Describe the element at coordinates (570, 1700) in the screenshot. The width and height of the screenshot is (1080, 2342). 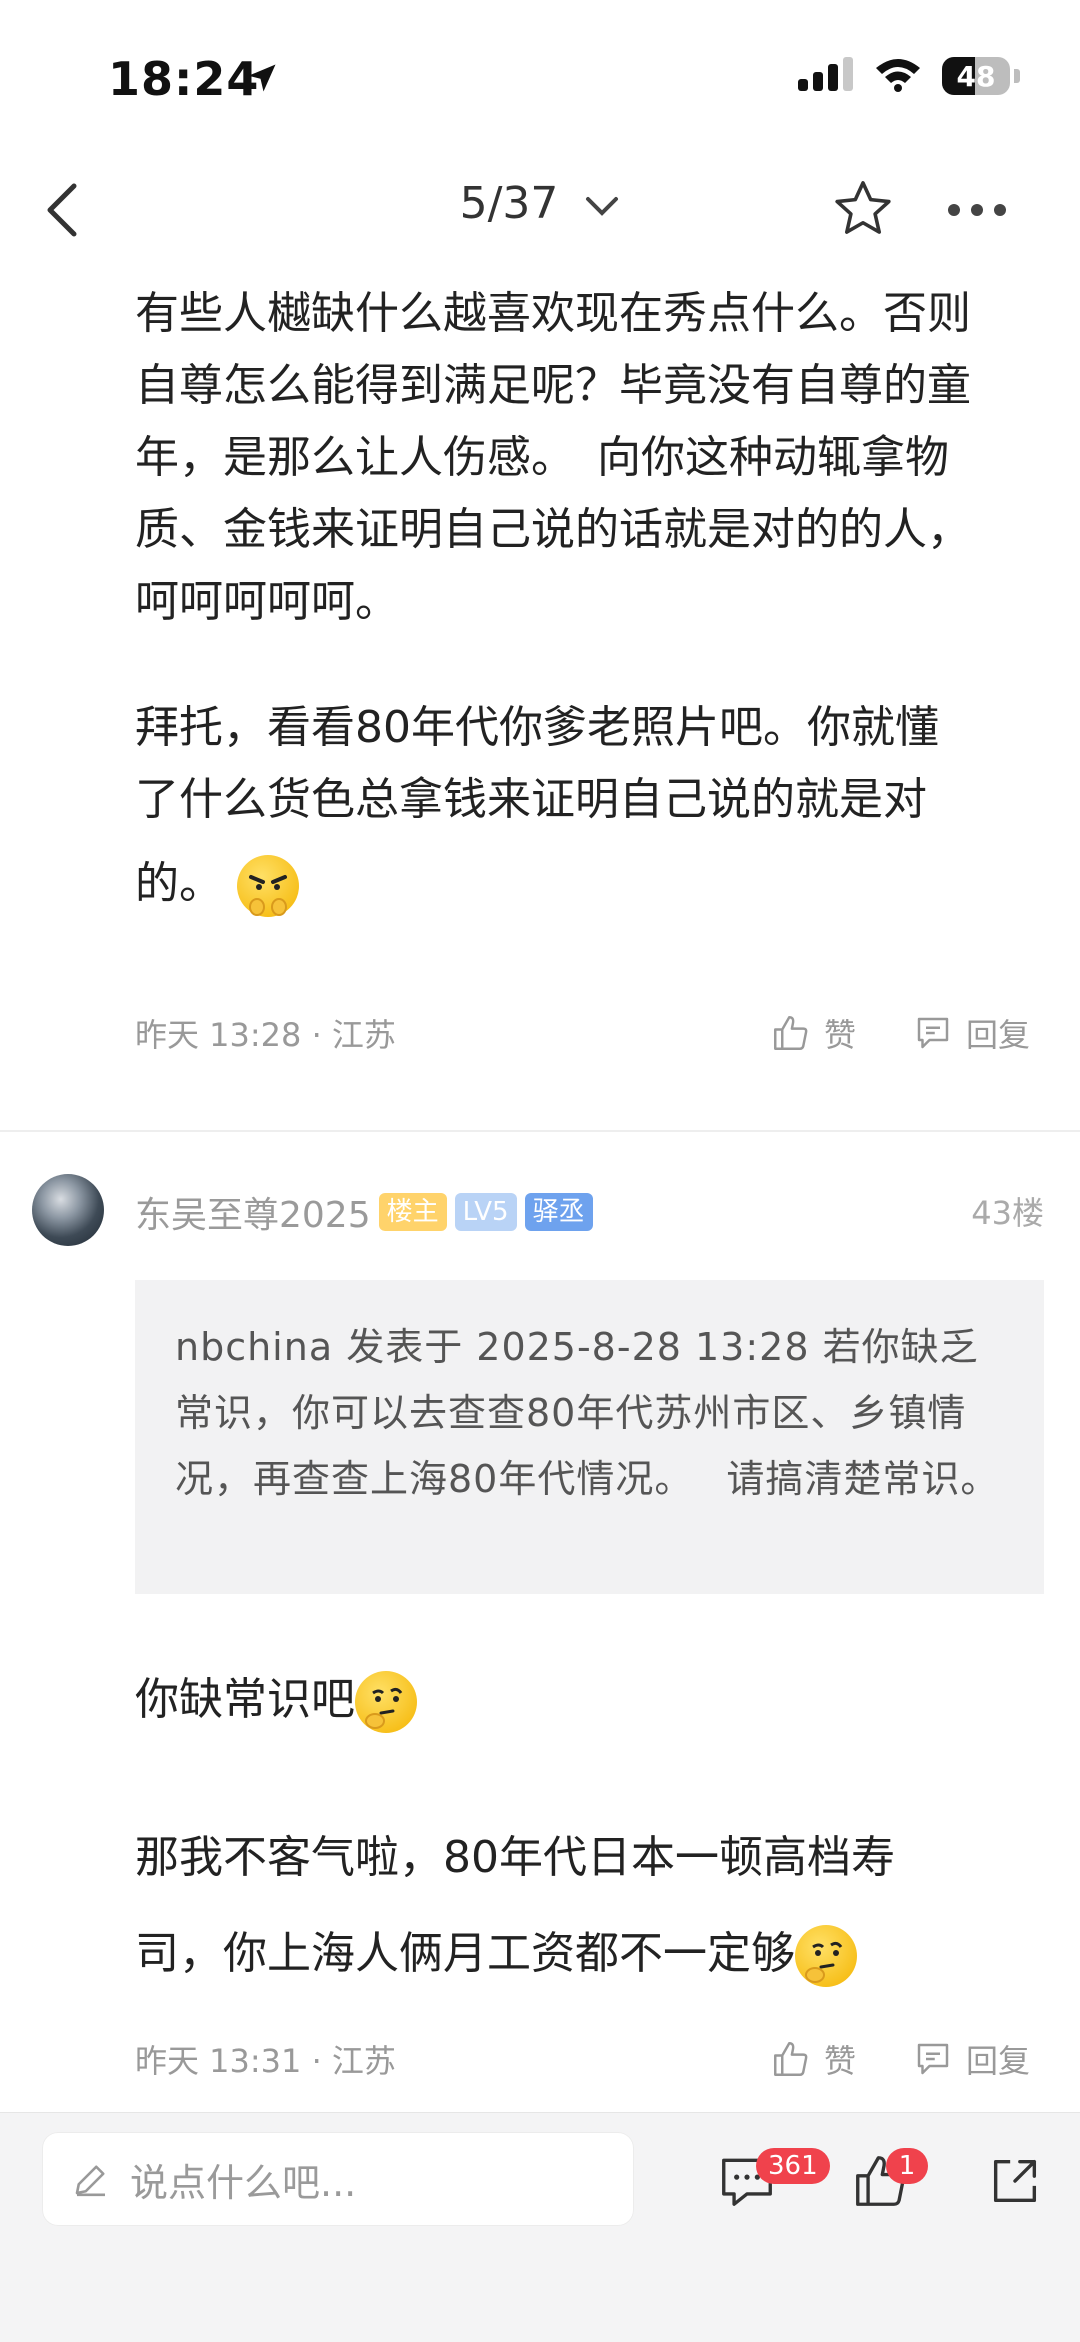
I see `comment-text-line: 你缺常识吧` at that location.